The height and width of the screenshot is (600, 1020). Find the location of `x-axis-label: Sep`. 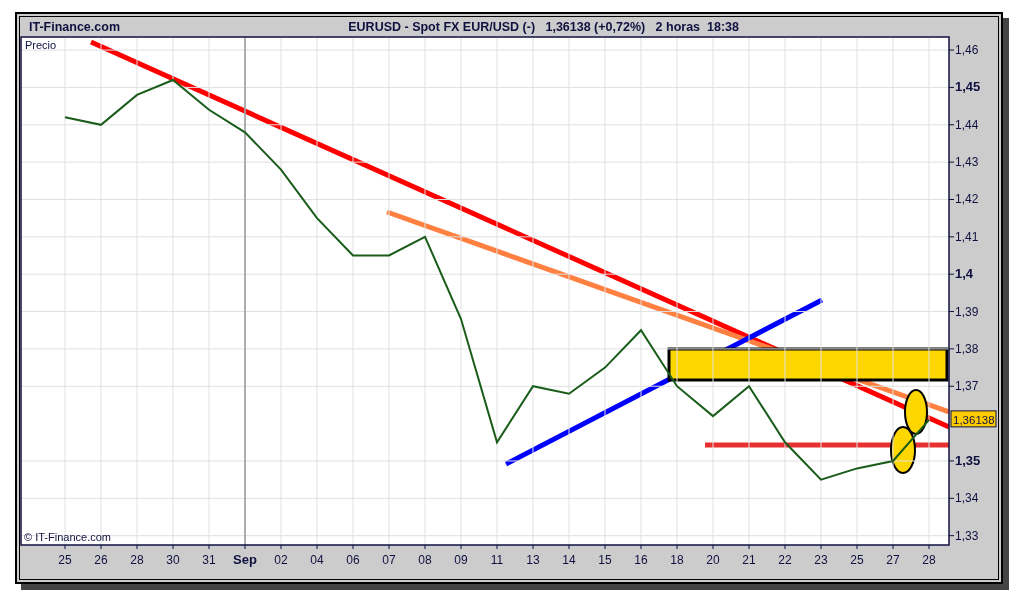

x-axis-label: Sep is located at coordinates (245, 559).